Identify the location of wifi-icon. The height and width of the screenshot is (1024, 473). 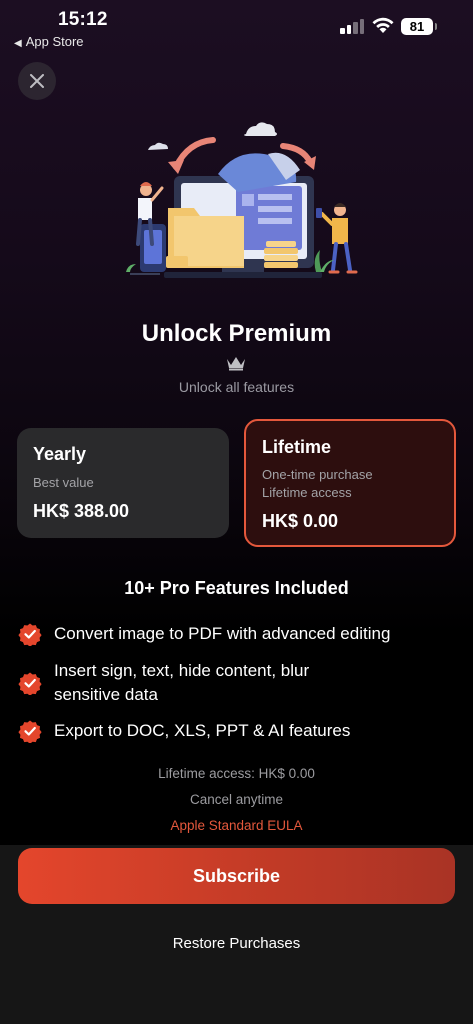
(383, 25).